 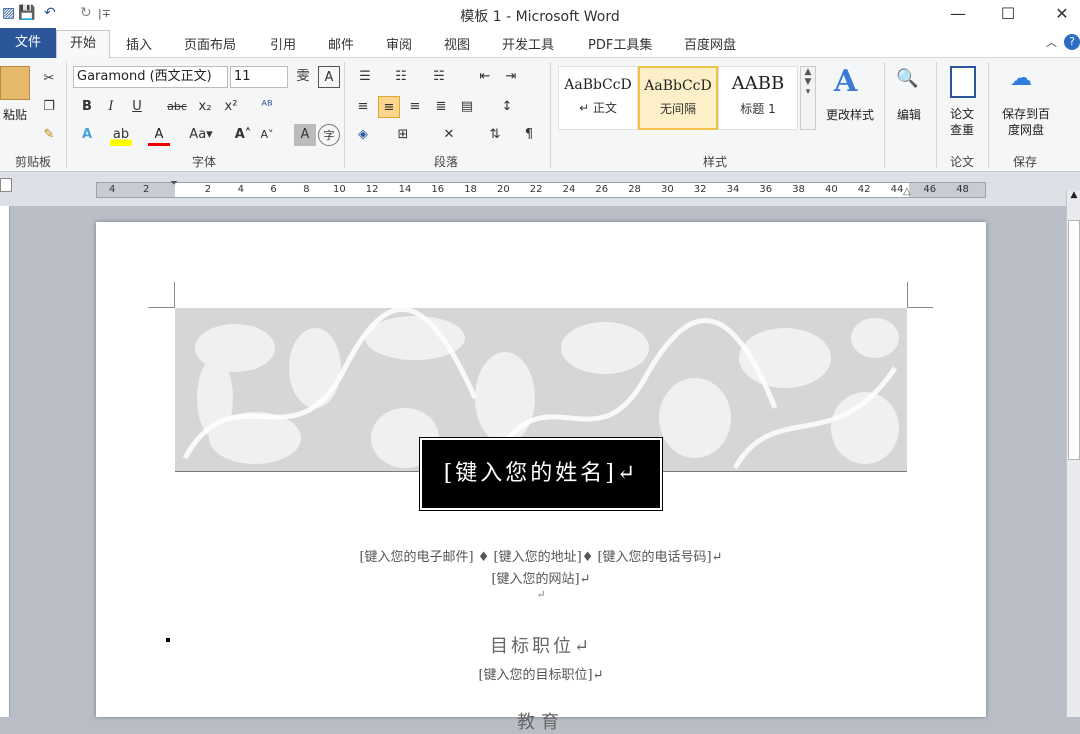 I want to click on grow-font-icon: A˄, so click(x=243, y=135).